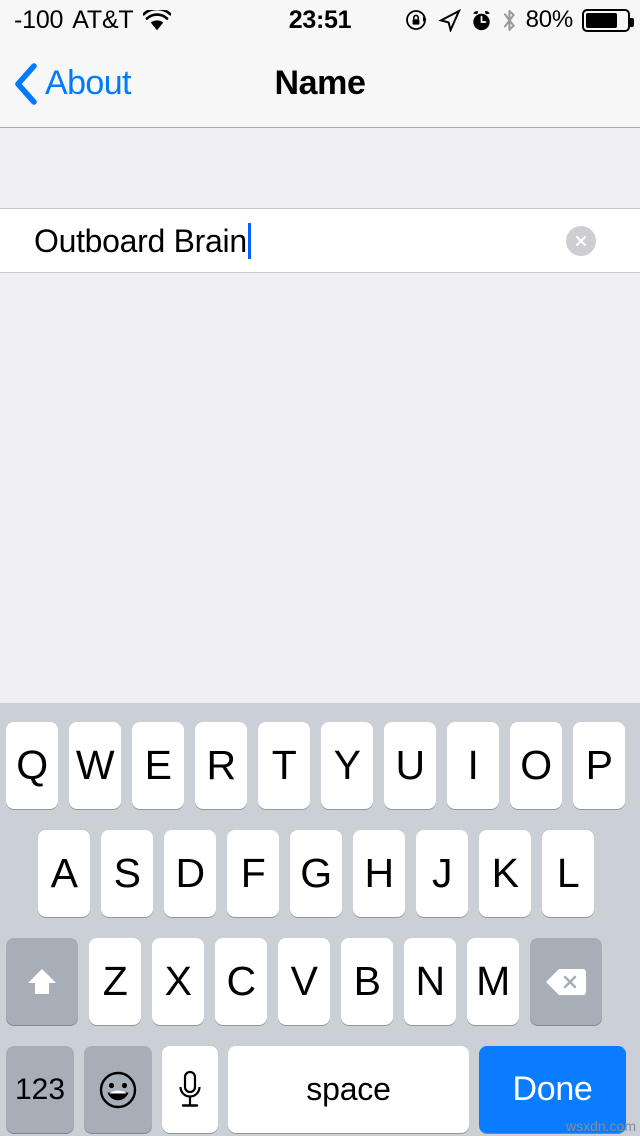 The image size is (640, 1136). Describe the element at coordinates (379, 873) in the screenshot. I see `key-h: H` at that location.